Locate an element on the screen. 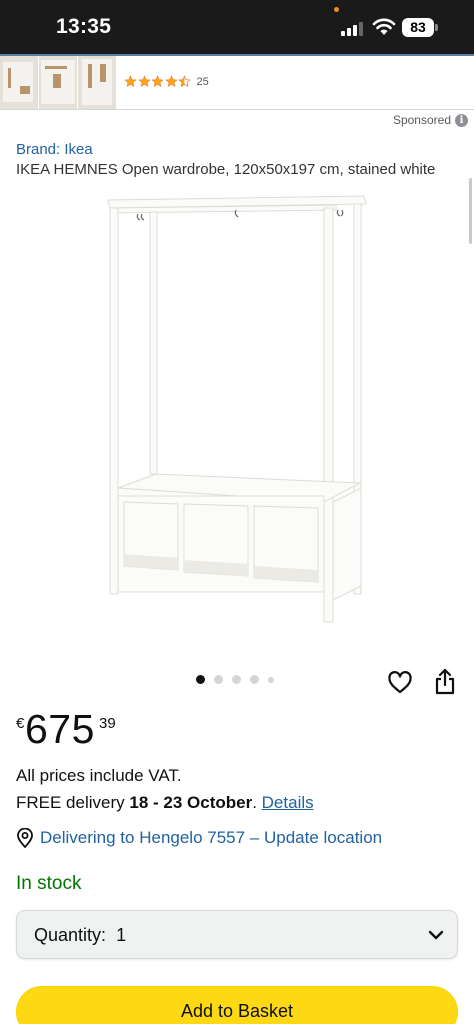  delivery-prefix: FREE delivery is located at coordinates (73, 802).